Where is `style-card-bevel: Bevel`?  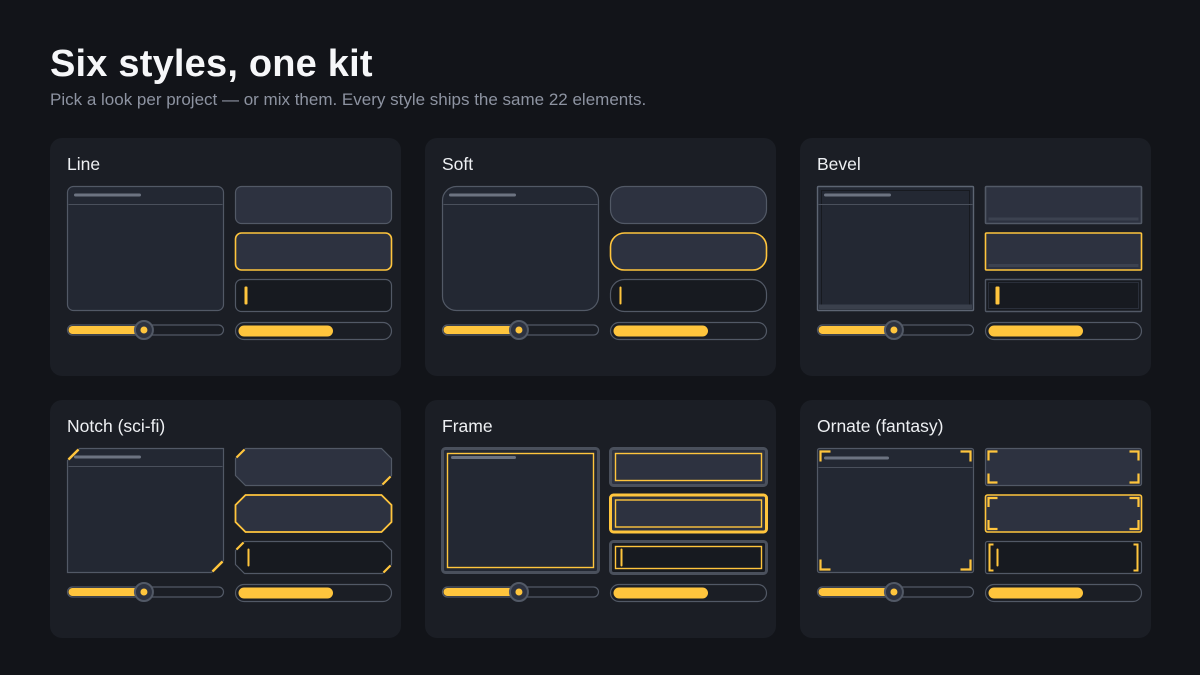 style-card-bevel: Bevel is located at coordinates (975, 257).